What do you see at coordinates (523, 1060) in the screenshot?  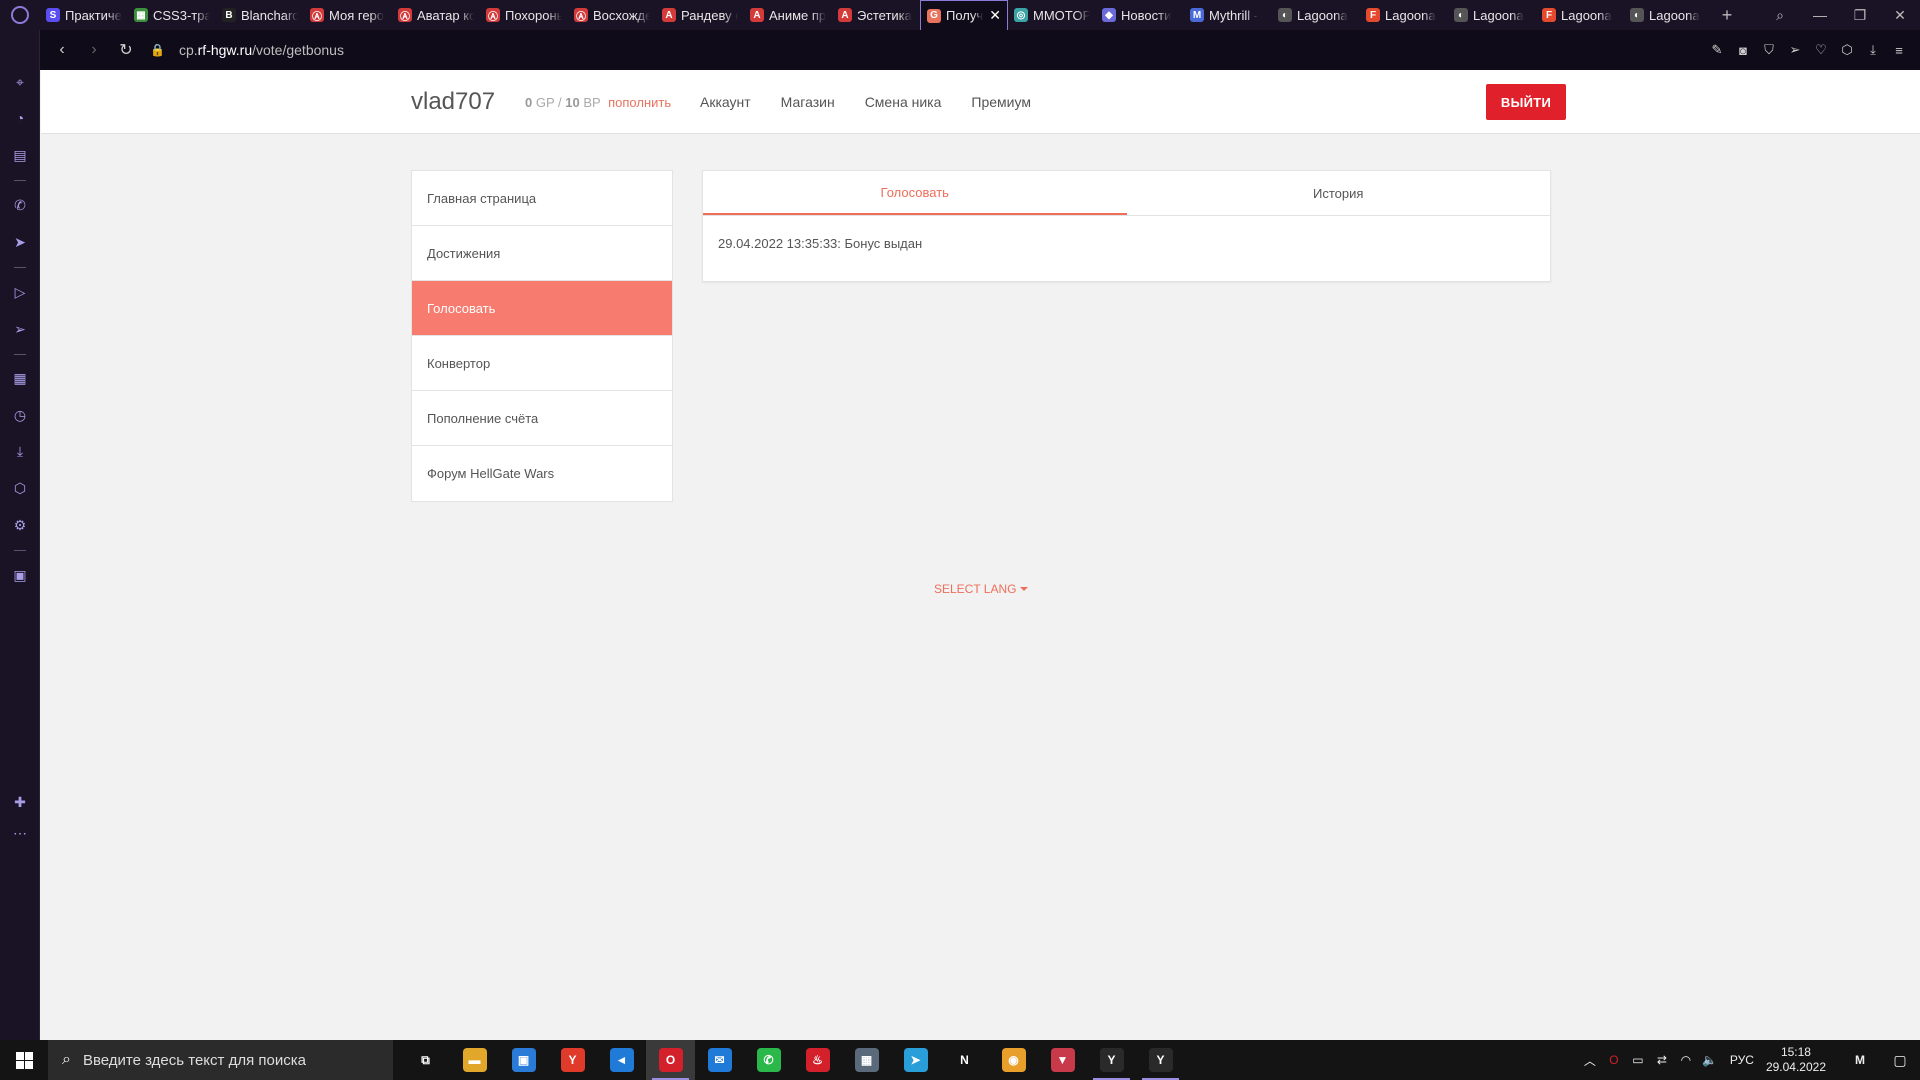 I see `taskbar-app-microsoft-store: ▣` at bounding box center [523, 1060].